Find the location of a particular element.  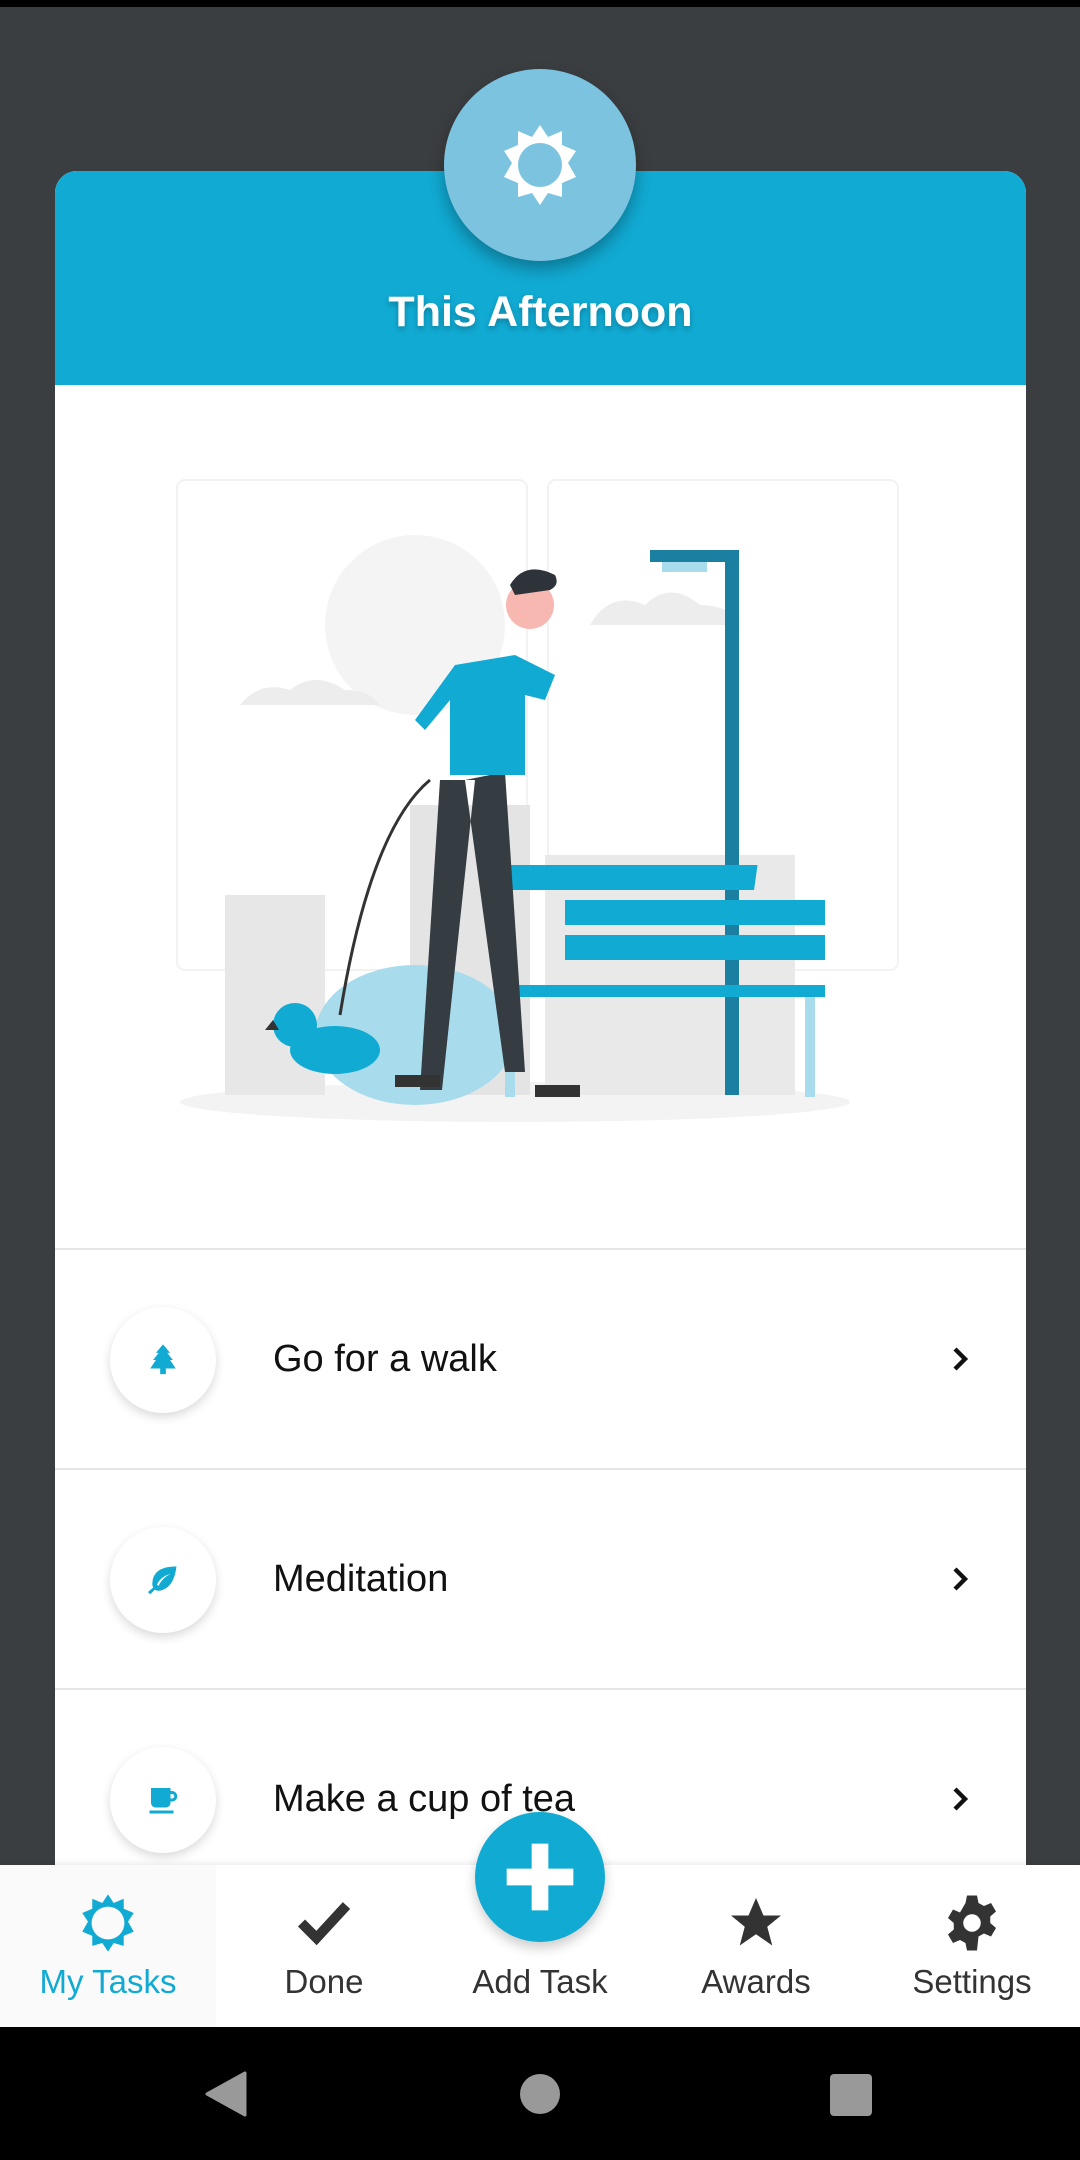

nav-label: Done is located at coordinates (324, 1981).